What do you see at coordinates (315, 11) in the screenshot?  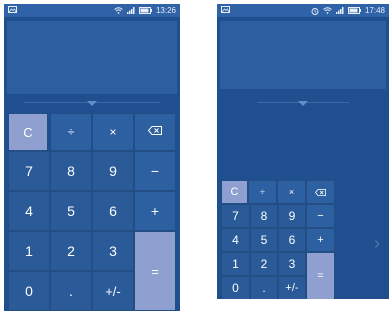 I see `alarm-icon` at bounding box center [315, 11].